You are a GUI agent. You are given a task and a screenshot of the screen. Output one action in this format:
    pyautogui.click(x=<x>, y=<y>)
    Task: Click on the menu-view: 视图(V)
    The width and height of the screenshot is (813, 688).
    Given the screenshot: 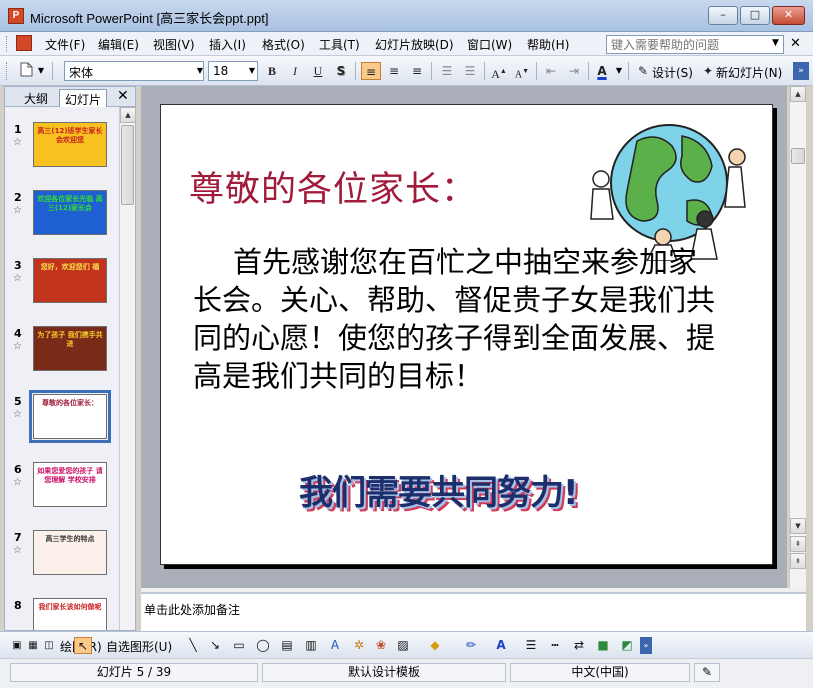 What is the action you would take?
    pyautogui.click(x=174, y=44)
    